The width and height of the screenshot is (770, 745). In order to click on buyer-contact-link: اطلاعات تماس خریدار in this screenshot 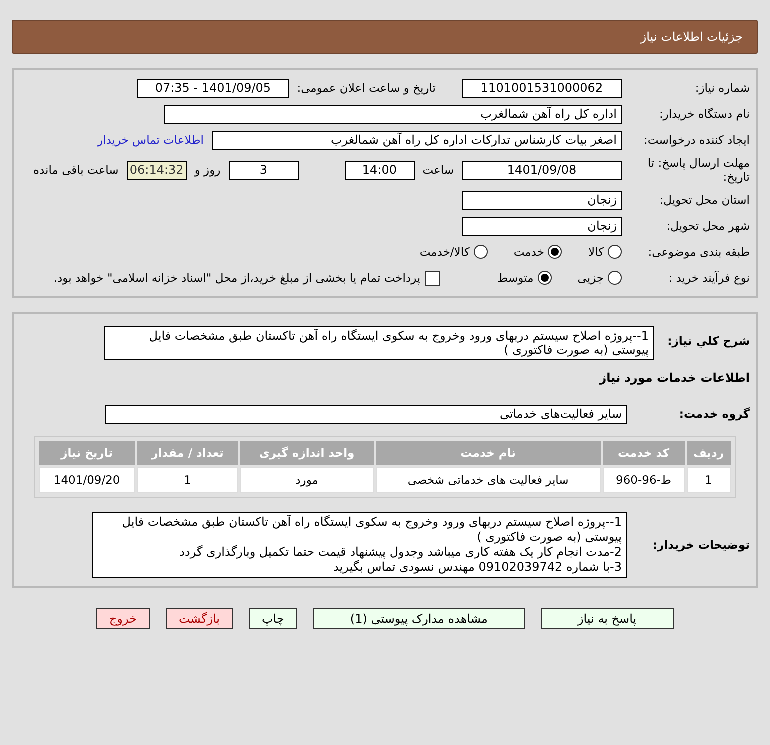, I will do `click(150, 140)`.